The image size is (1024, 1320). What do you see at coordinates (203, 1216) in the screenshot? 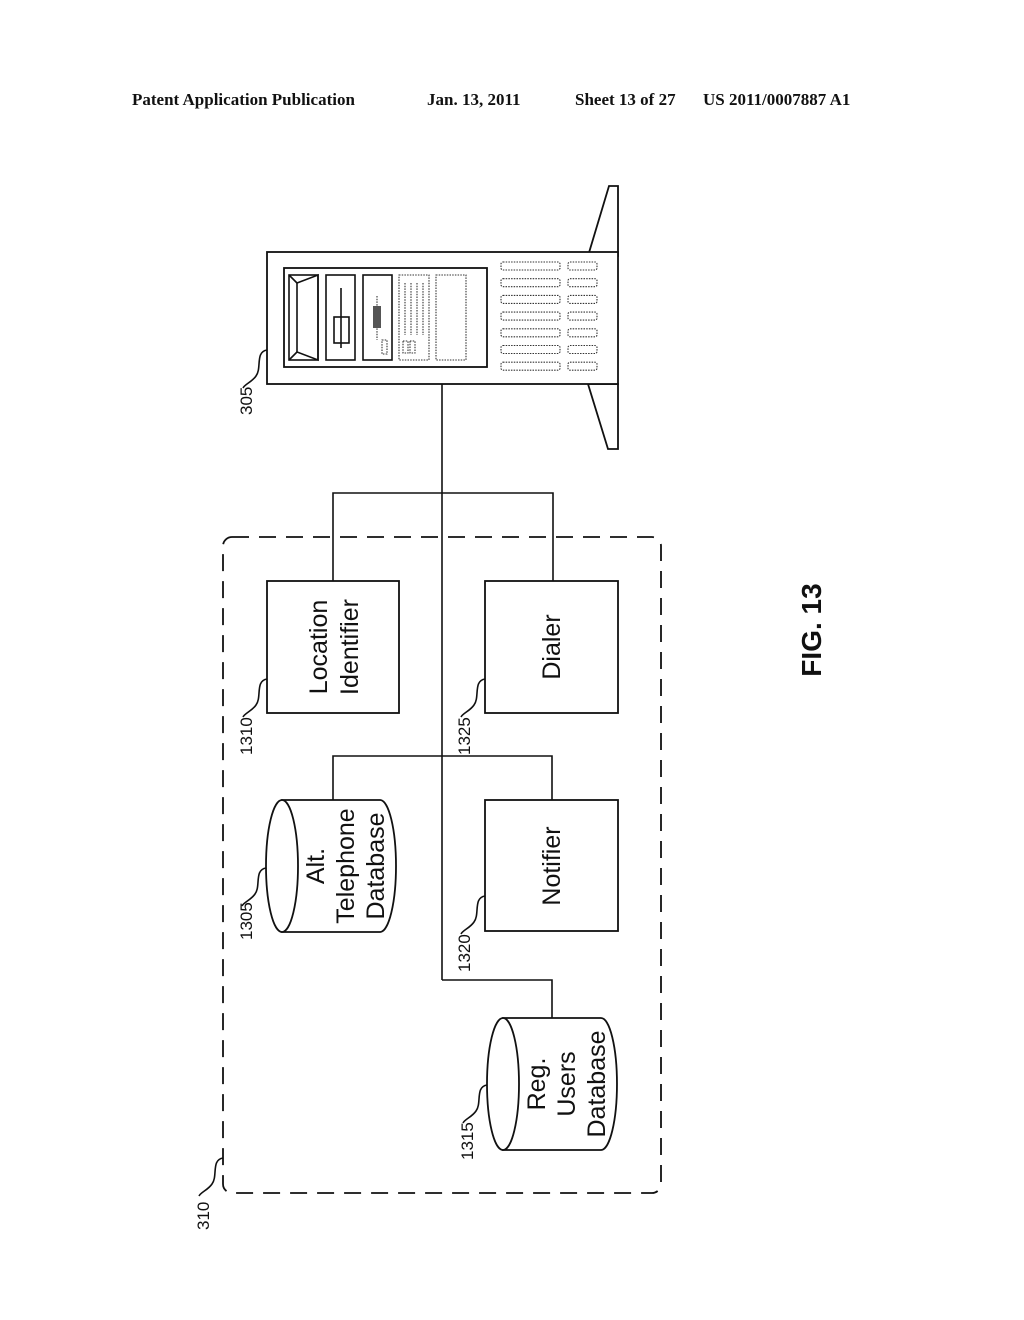
I see `ref-310: 310` at bounding box center [203, 1216].